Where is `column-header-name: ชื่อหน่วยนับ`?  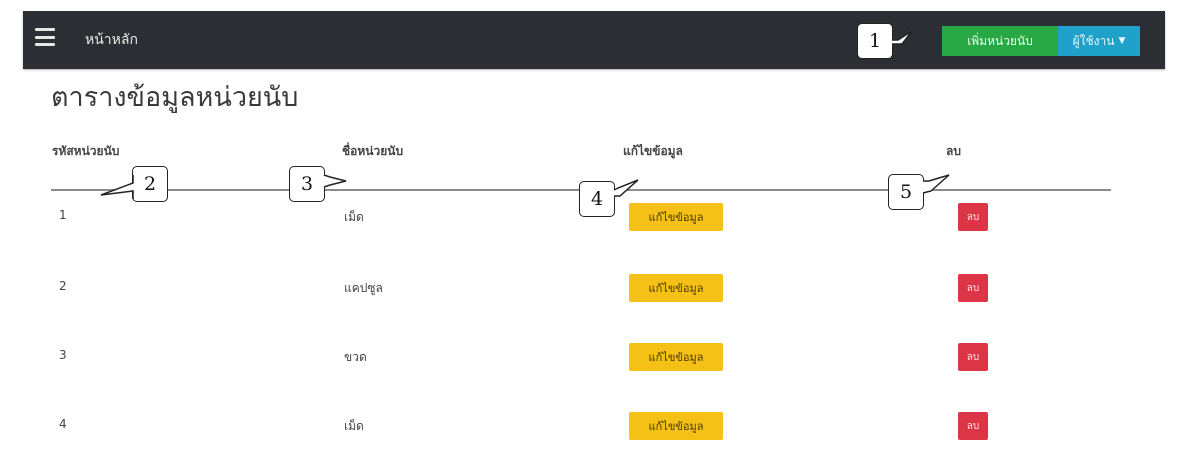 column-header-name: ชื่อหน่วยนับ is located at coordinates (373, 151).